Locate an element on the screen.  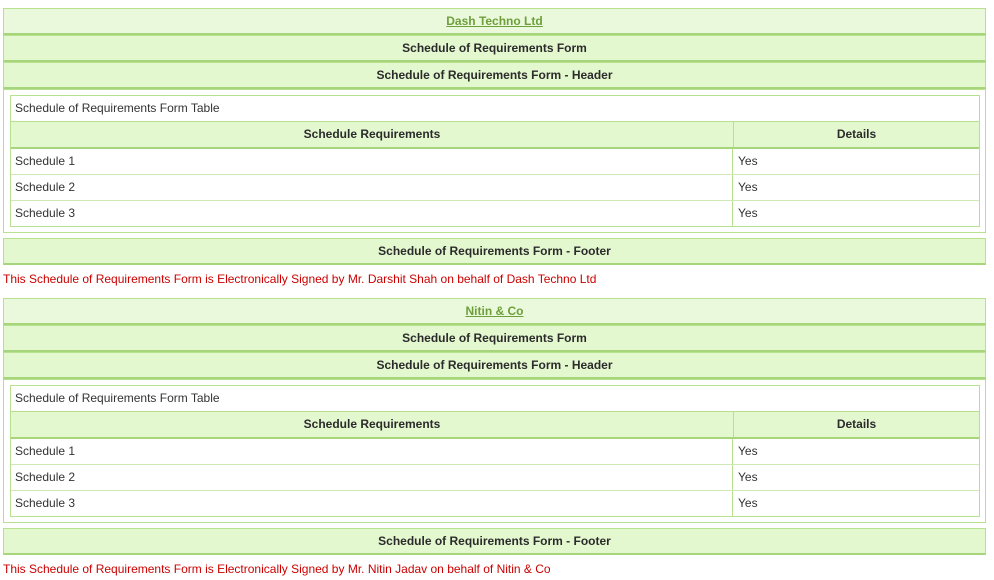
company-header-row: Nitin & Co is located at coordinates (494, 311).